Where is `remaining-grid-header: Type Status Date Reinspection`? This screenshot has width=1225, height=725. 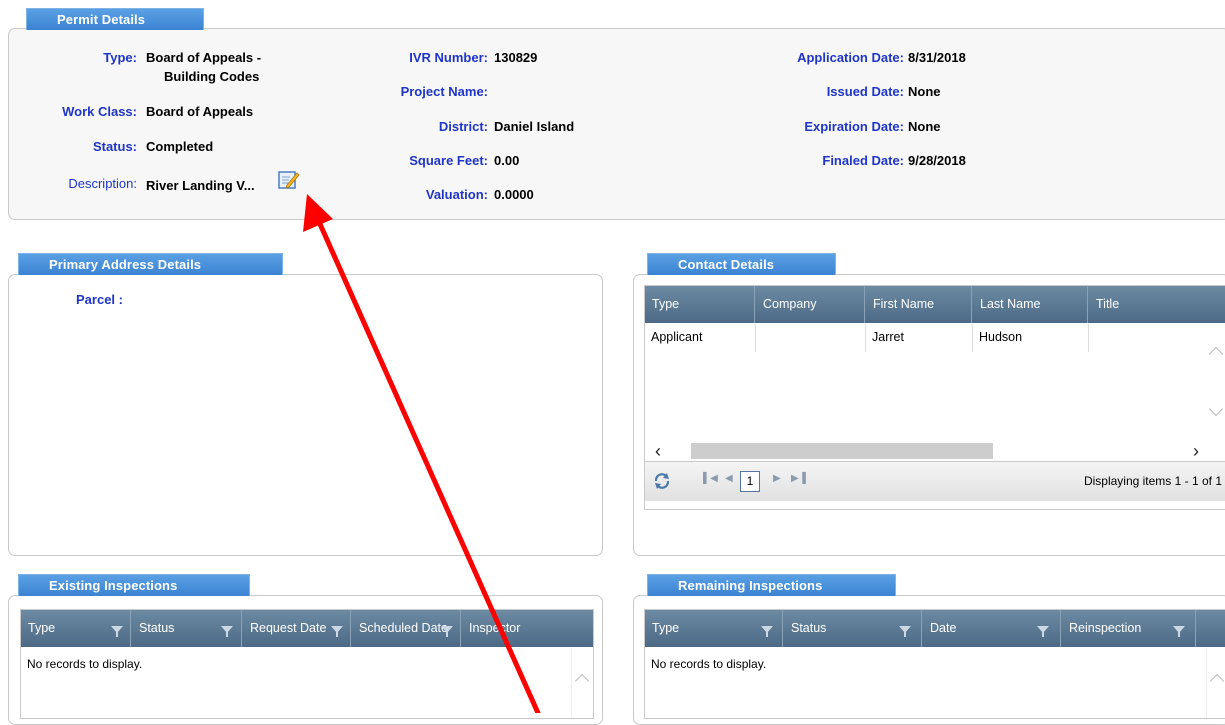 remaining-grid-header: Type Status Date Reinspection is located at coordinates (935, 628).